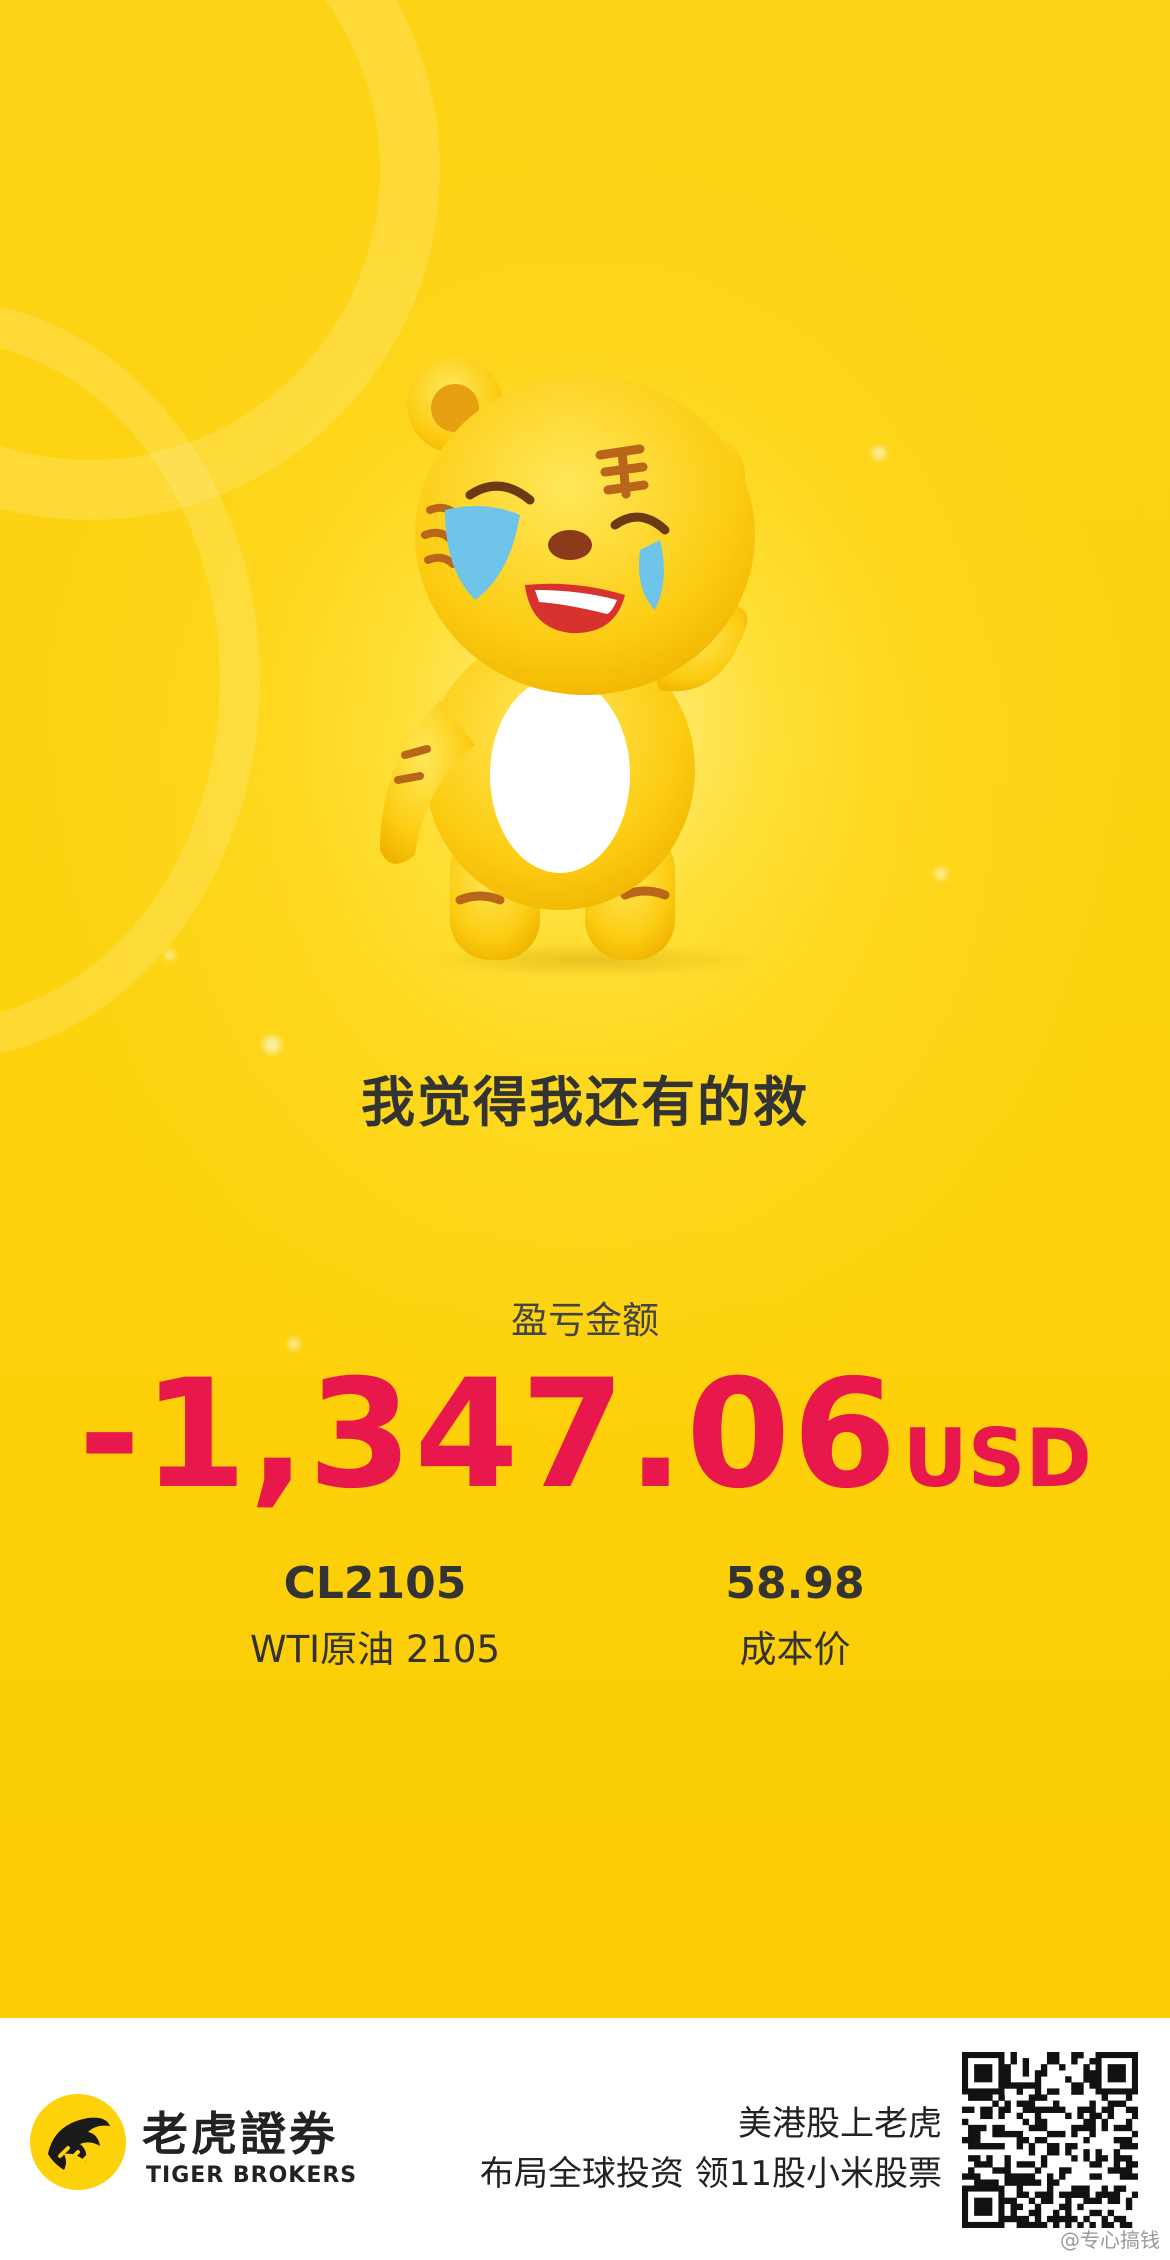 This screenshot has width=1170, height=2260. What do you see at coordinates (78, 2142) in the screenshot?
I see `tiger-brokers-logo-icon` at bounding box center [78, 2142].